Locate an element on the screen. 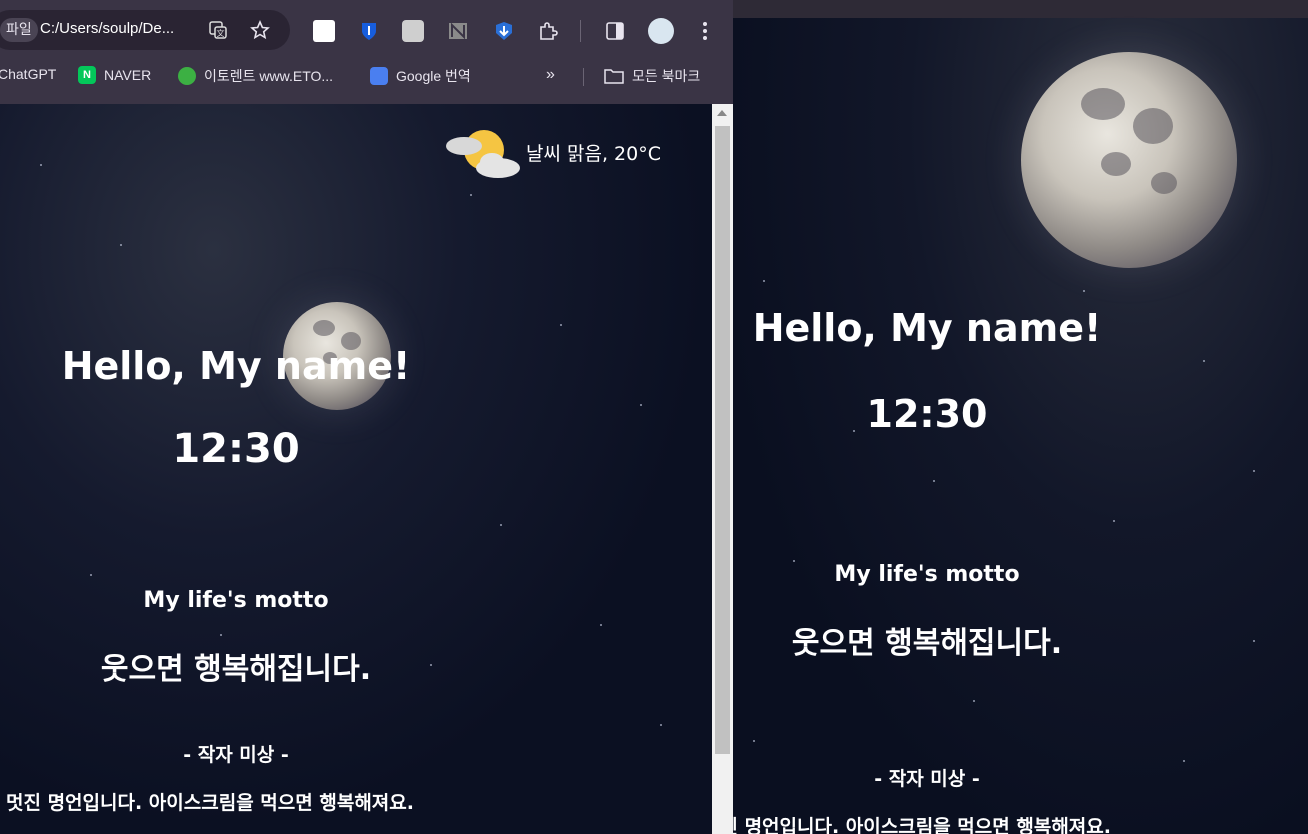  extension-n-icon is located at coordinates (324, 31).